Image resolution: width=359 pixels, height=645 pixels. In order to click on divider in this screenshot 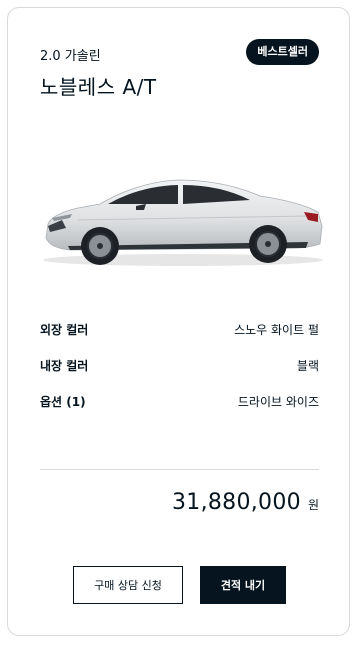, I will do `click(179, 469)`.